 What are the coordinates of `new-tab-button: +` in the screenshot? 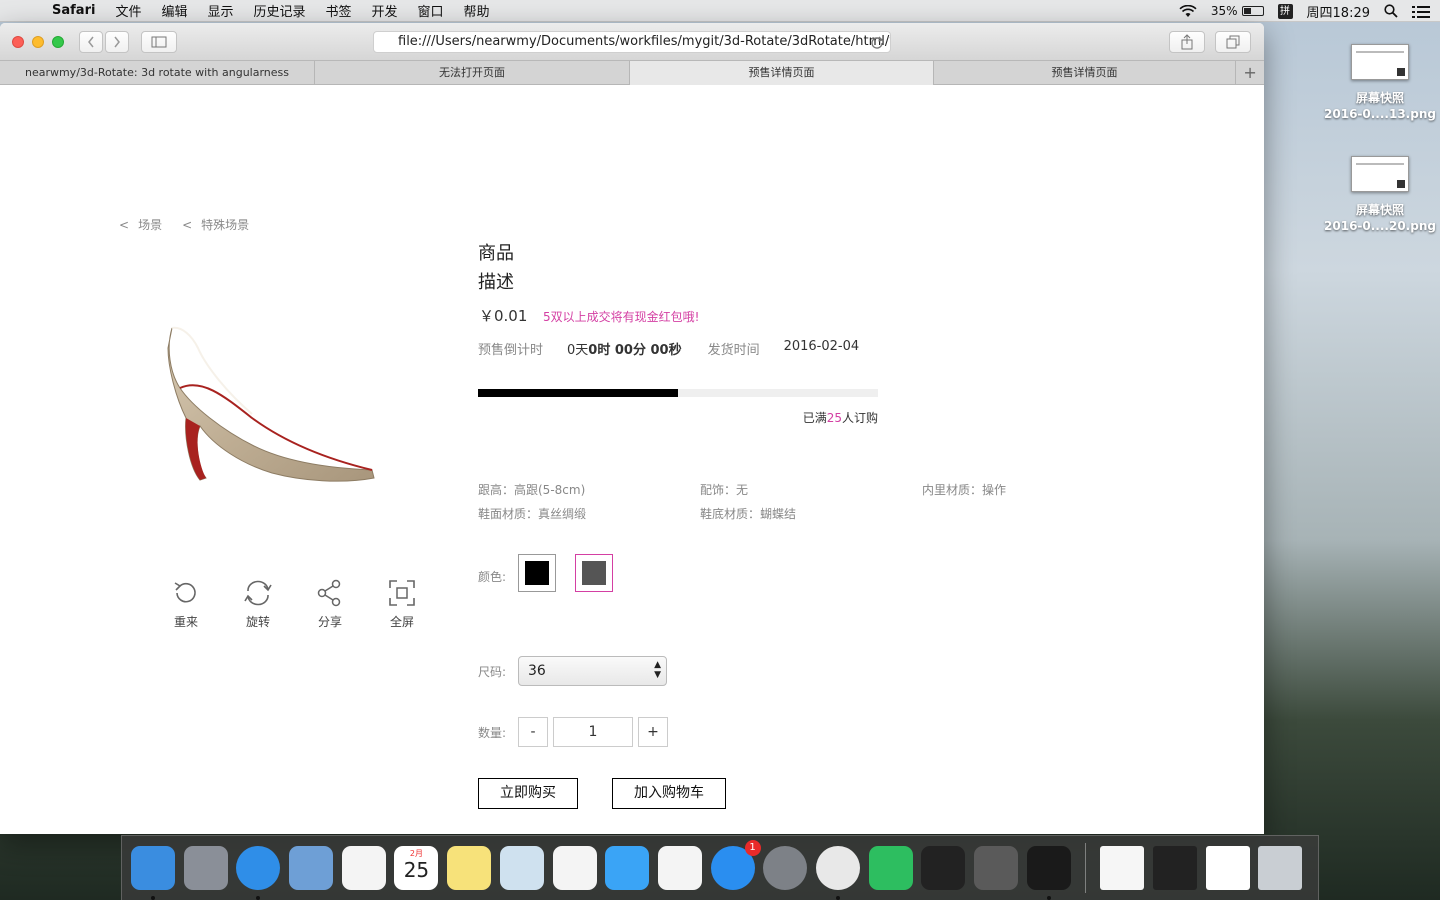 It's located at (1250, 73).